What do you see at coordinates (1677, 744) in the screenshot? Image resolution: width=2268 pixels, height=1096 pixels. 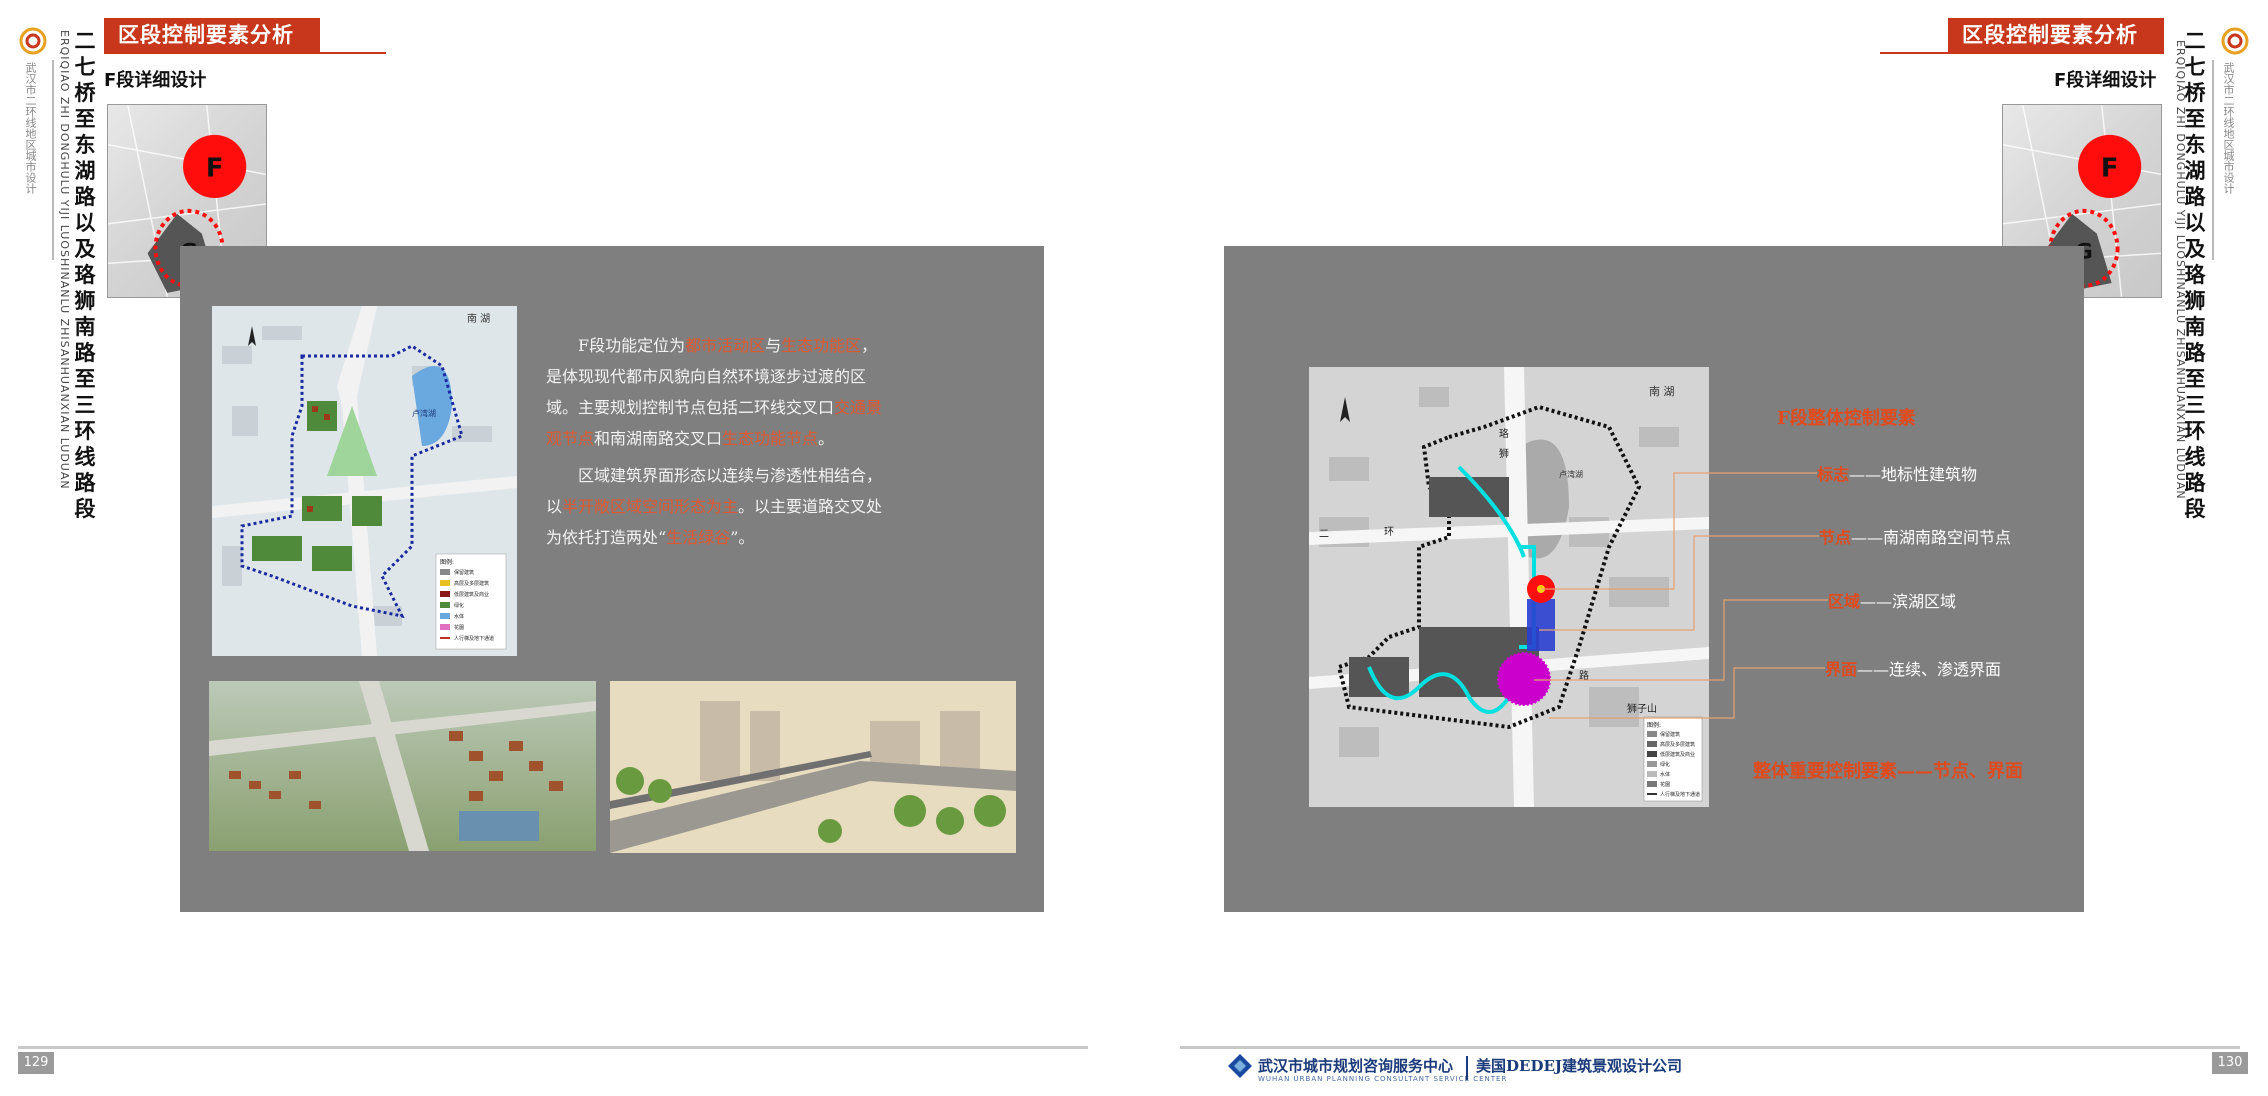 I see `control-legend-item: 高层及多层建筑` at bounding box center [1677, 744].